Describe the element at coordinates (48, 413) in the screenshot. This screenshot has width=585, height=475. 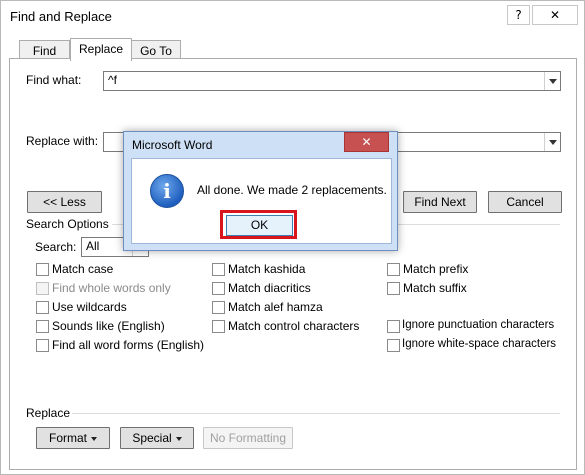
I see `replace-section-heading: Replace` at that location.